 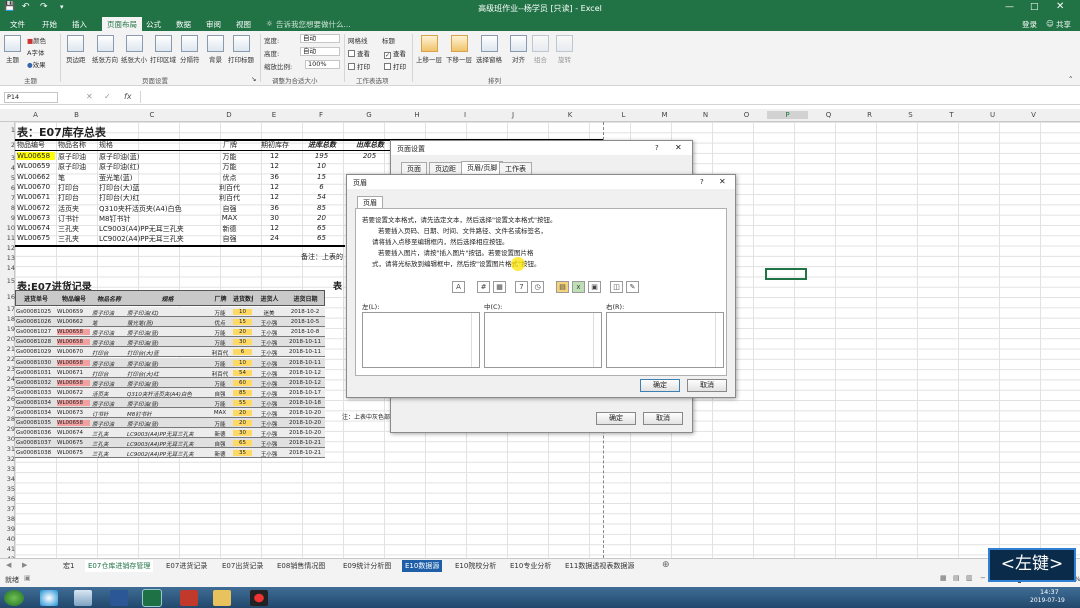 What do you see at coordinates (7, 459) in the screenshot?
I see `row-header: 32` at bounding box center [7, 459].